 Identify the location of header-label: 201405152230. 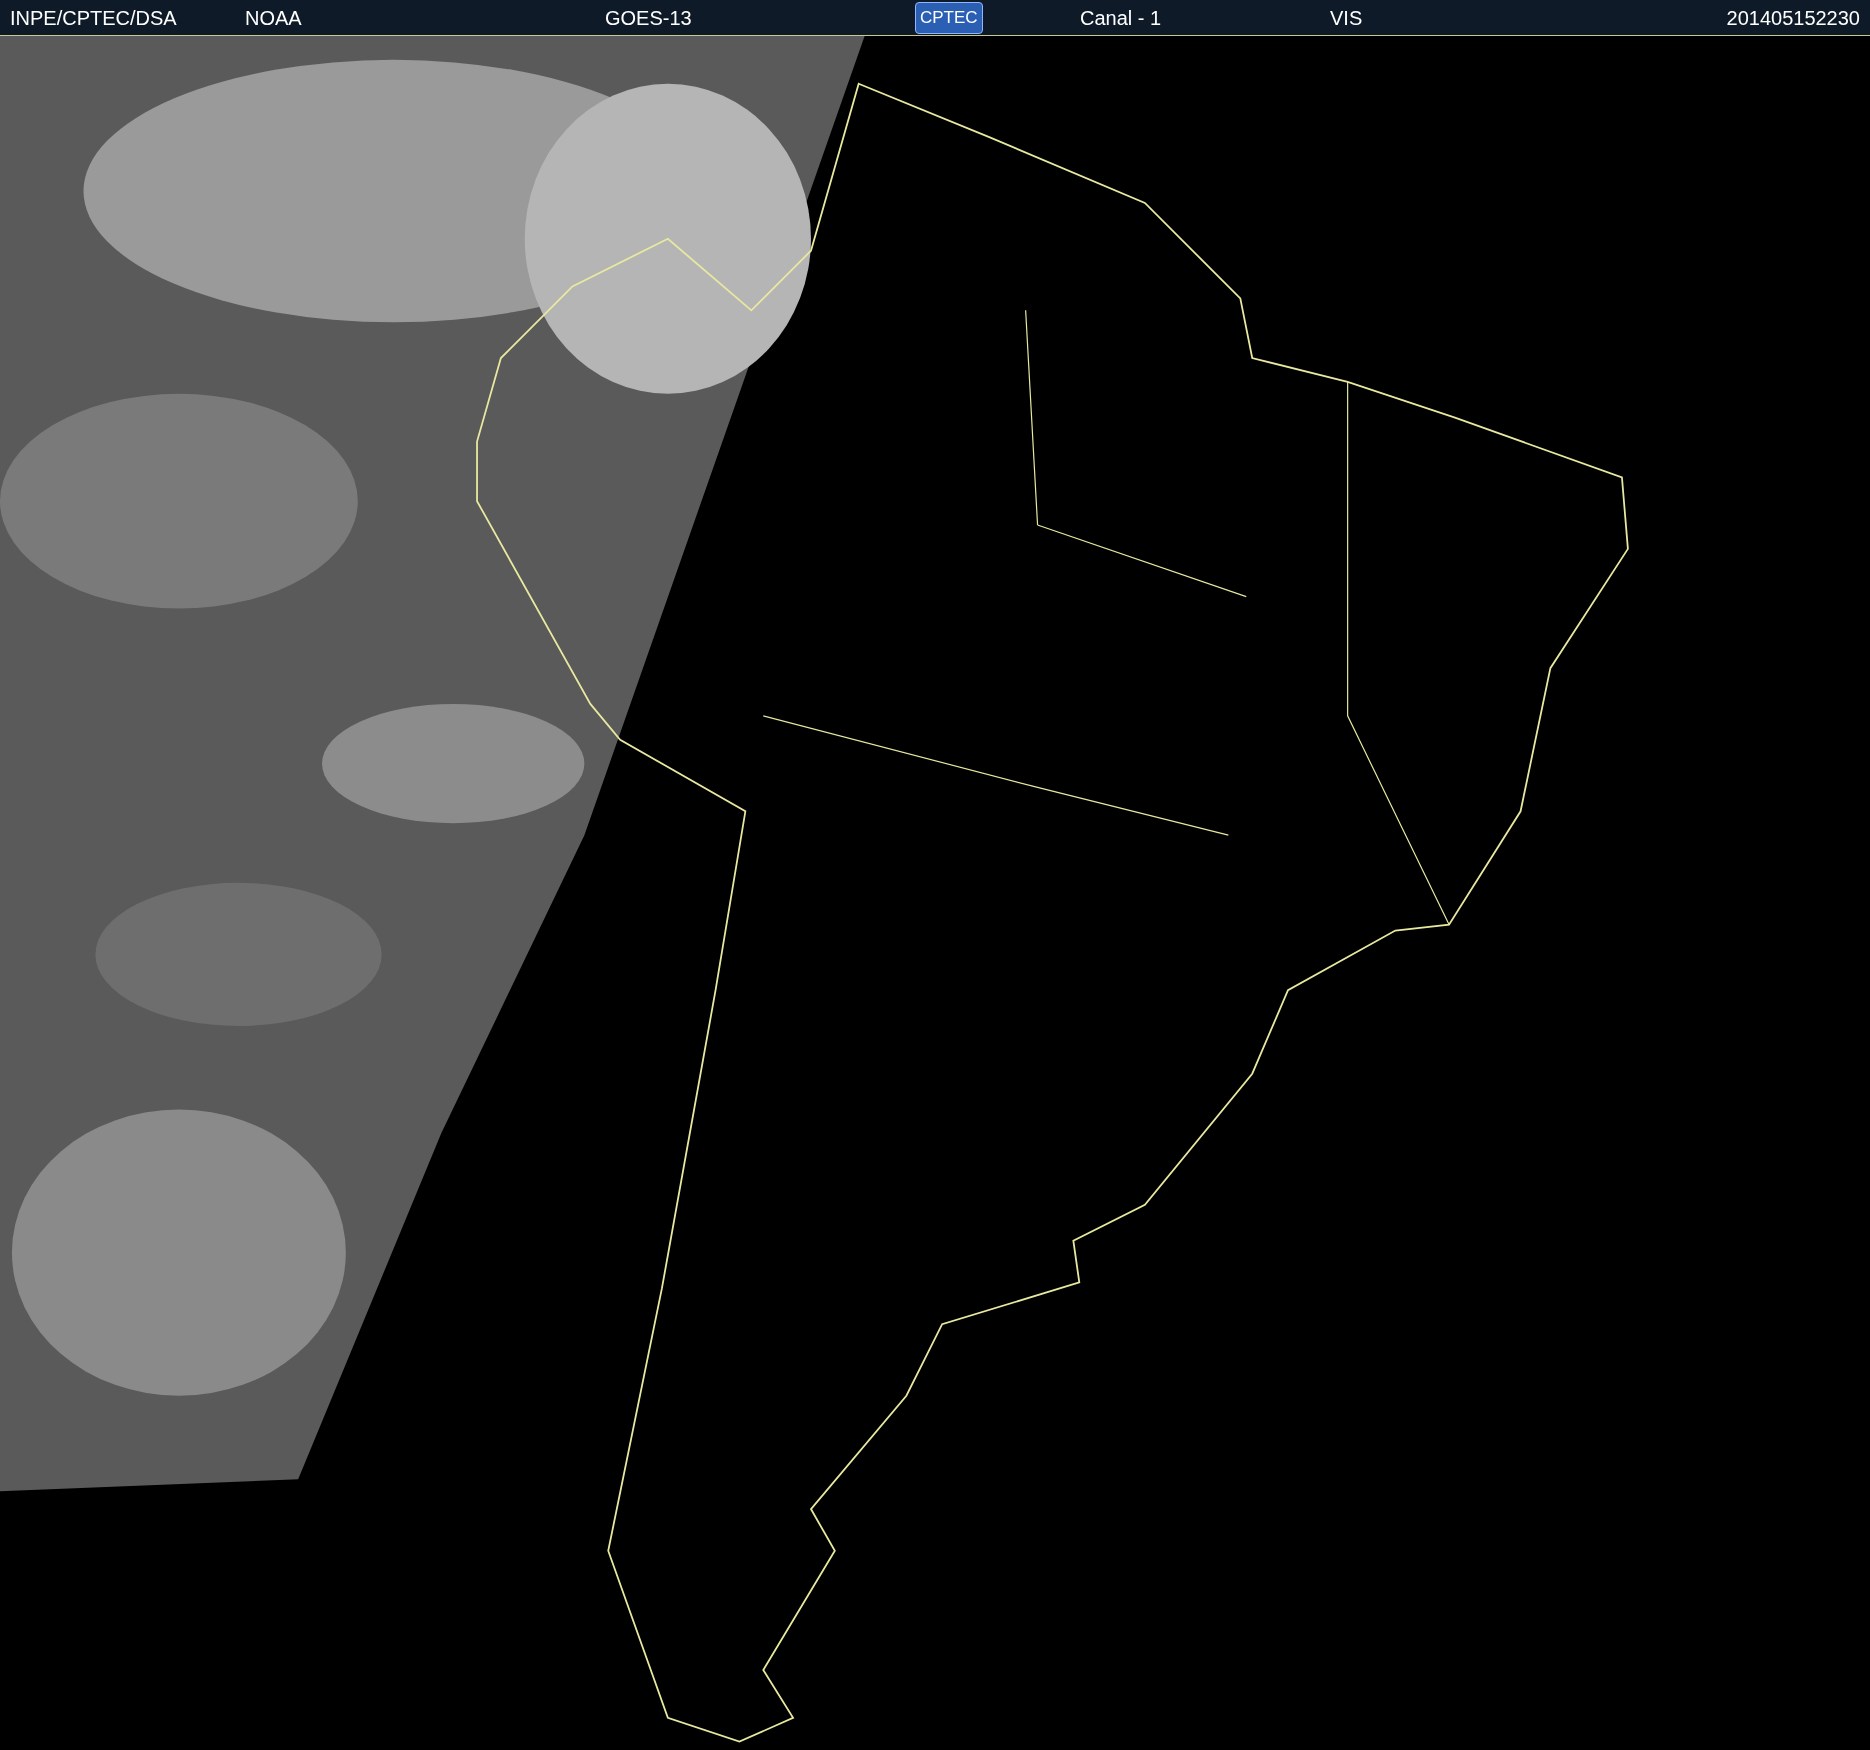
(1793, 18).